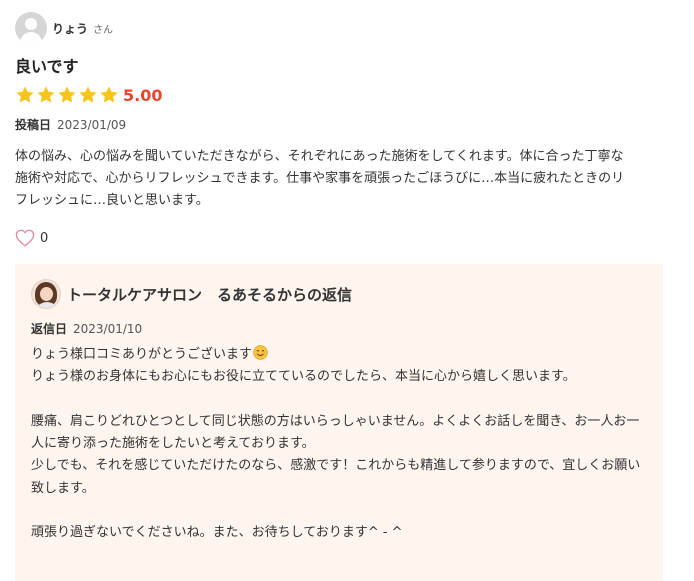 The image size is (694, 581). What do you see at coordinates (103, 30) in the screenshot?
I see `reviewer-honorific: さん` at bounding box center [103, 30].